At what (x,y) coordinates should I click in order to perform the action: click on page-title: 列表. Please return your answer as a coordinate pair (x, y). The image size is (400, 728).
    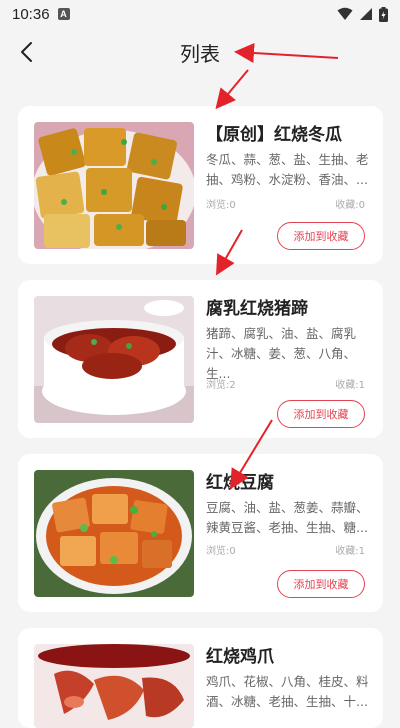
    Looking at the image, I should click on (200, 53).